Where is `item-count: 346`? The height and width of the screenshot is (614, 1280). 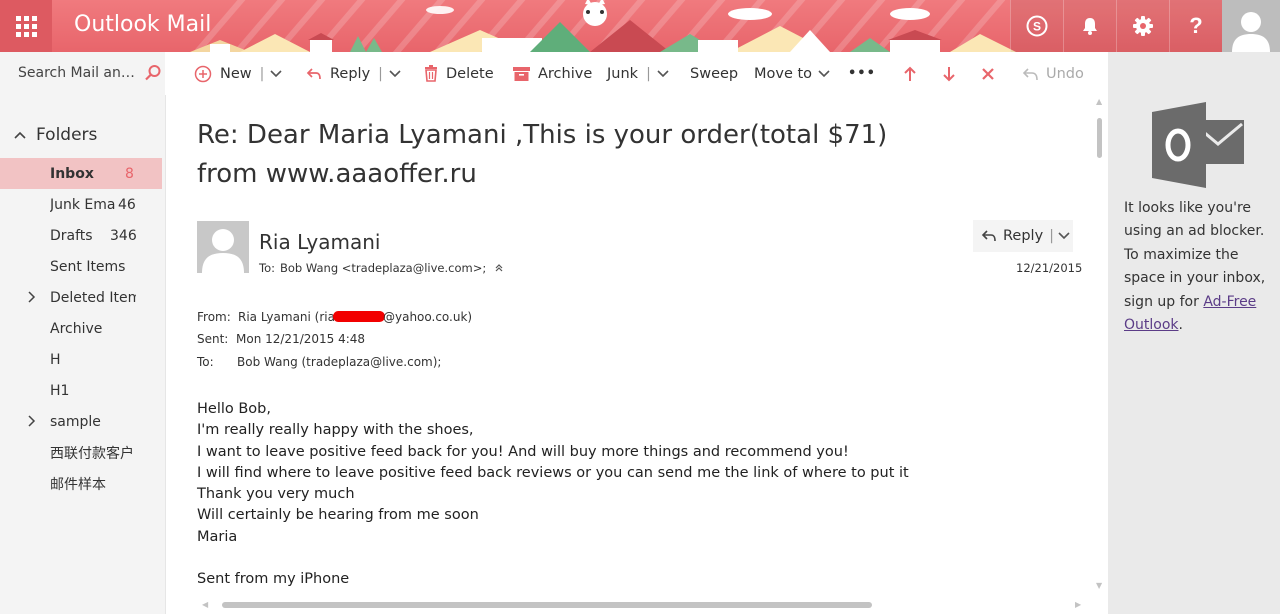
item-count: 346 is located at coordinates (123, 235).